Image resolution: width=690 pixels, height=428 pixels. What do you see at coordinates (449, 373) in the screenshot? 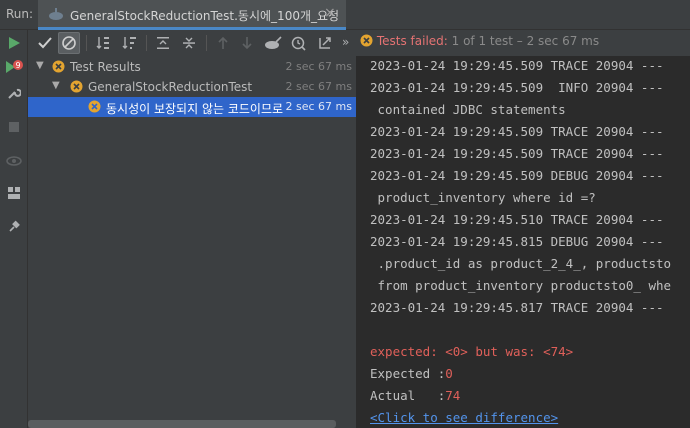
I see `expected-value: 0` at bounding box center [449, 373].